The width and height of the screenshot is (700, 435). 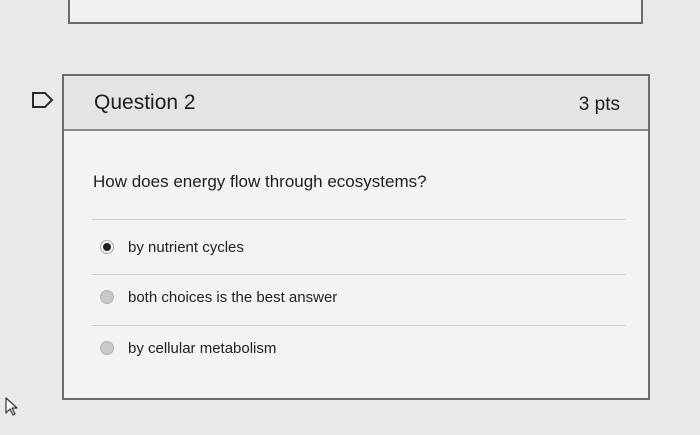 What do you see at coordinates (186, 247) in the screenshot?
I see `answer-label: by nutrient cycles` at bounding box center [186, 247].